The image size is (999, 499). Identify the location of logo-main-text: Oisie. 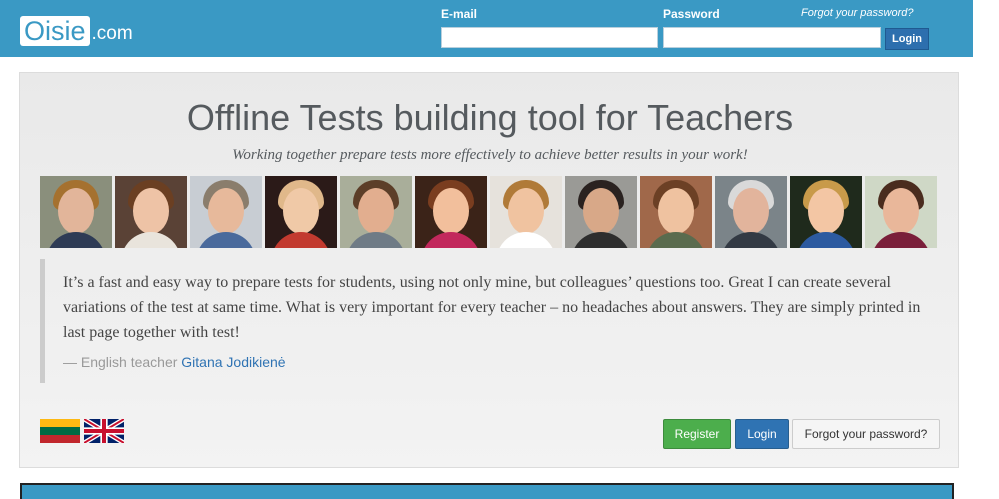
(55, 31).